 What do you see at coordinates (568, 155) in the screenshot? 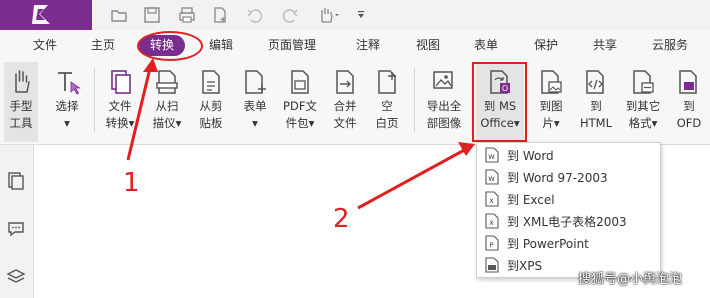
I see `dropdown-item-word: W 到 Word` at bounding box center [568, 155].